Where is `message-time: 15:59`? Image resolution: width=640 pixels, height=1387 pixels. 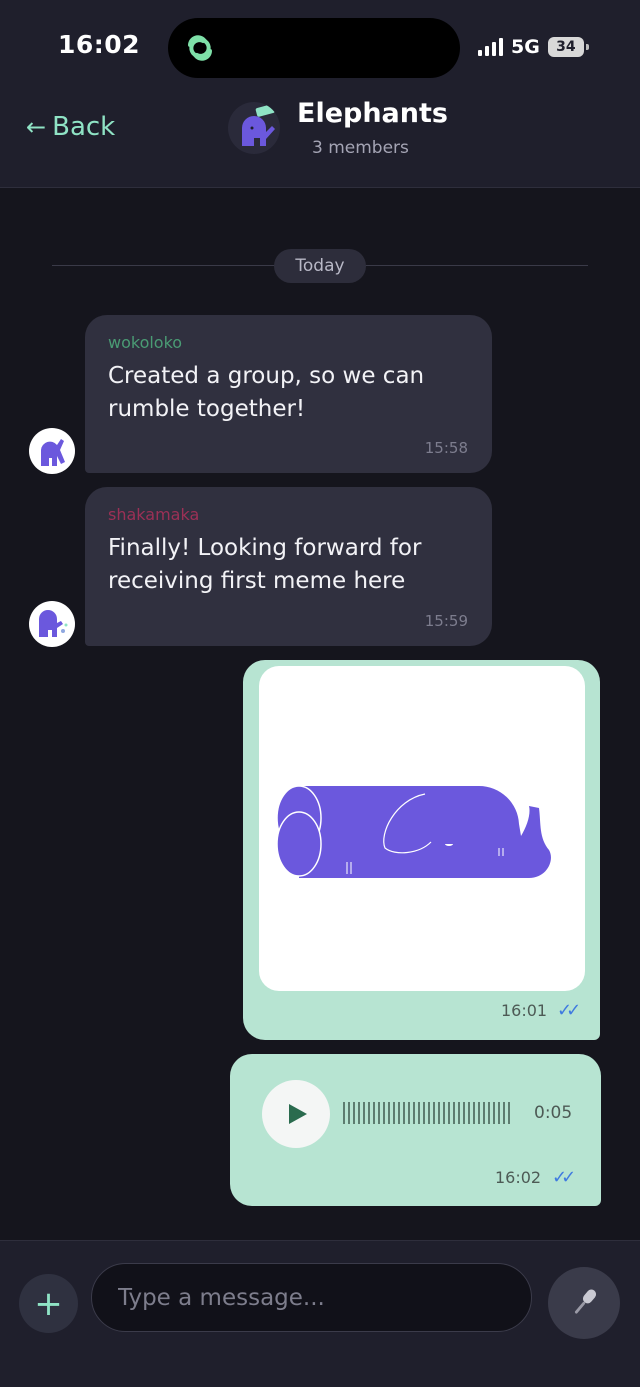
message-time: 15:59 is located at coordinates (446, 621).